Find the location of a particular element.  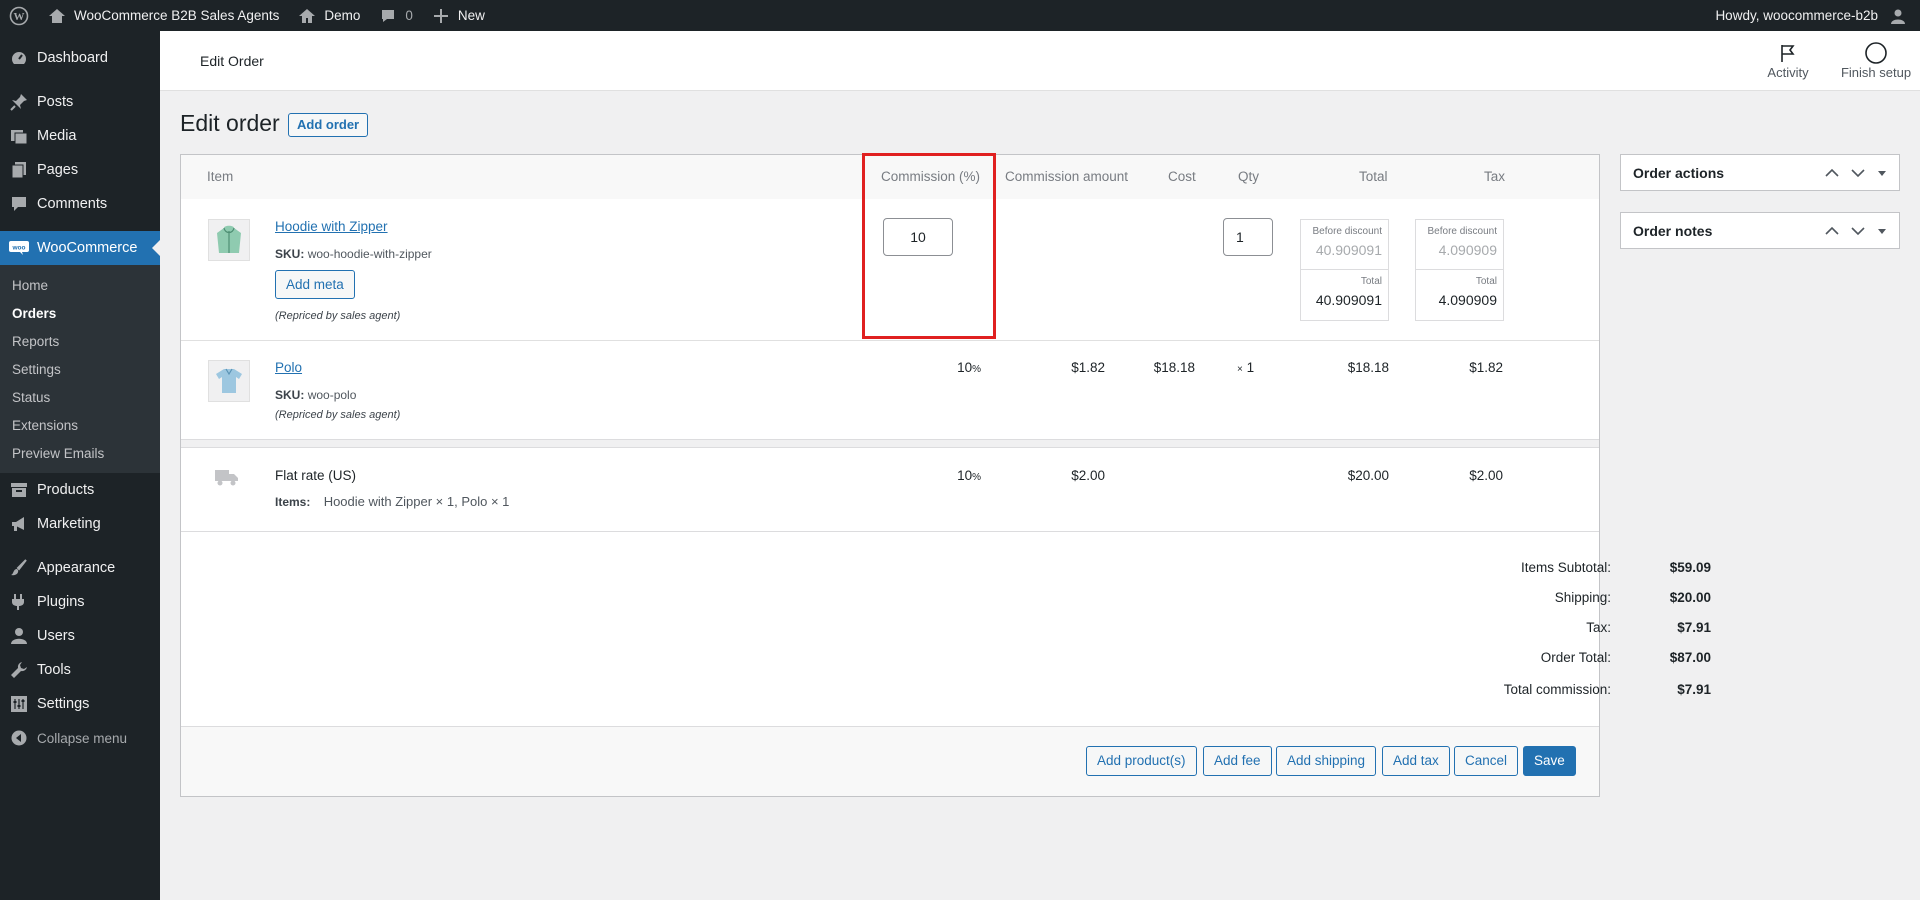

menu-settings: Settings is located at coordinates (80, 704).